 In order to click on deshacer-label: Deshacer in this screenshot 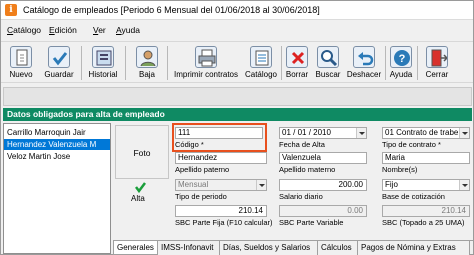, I will do `click(364, 74)`.